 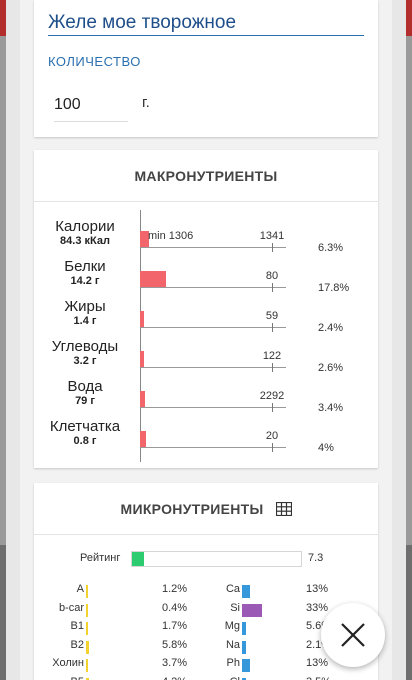 What do you see at coordinates (85, 226) in the screenshot?
I see `macro-name: Калории` at bounding box center [85, 226].